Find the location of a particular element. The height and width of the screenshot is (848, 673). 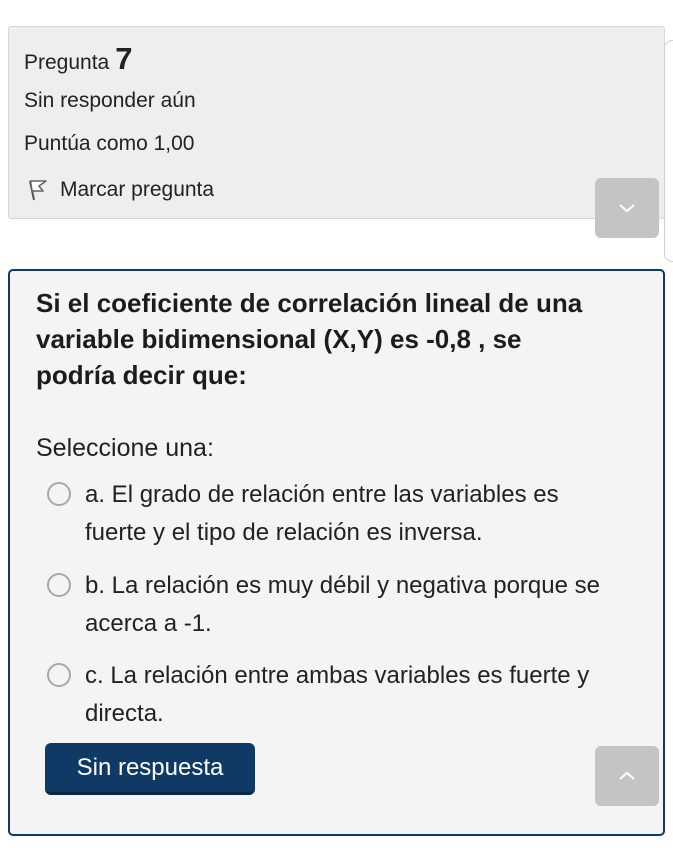

expand-button is located at coordinates (627, 208).